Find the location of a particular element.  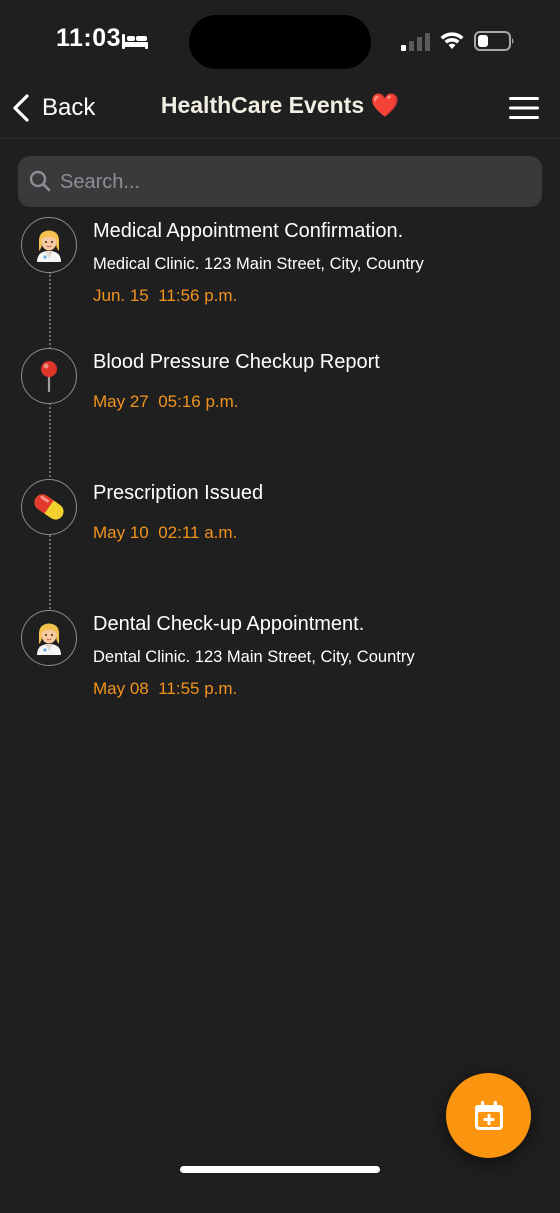

add-event-button is located at coordinates (488, 1115).